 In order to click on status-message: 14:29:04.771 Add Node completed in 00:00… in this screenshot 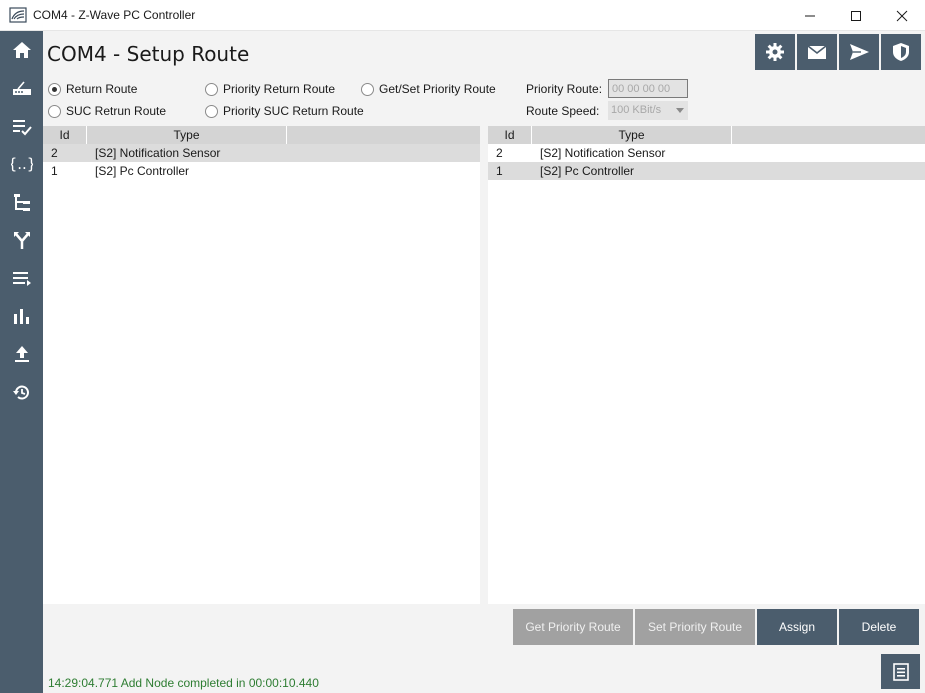, I will do `click(183, 683)`.